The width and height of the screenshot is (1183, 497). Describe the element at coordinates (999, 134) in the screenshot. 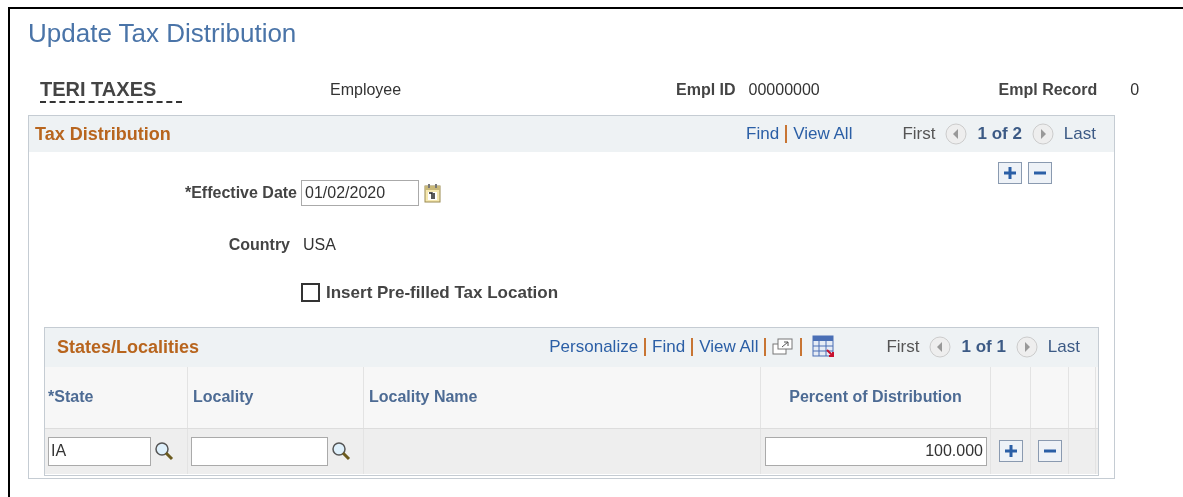

I see `row-counter: 1 of 2` at that location.